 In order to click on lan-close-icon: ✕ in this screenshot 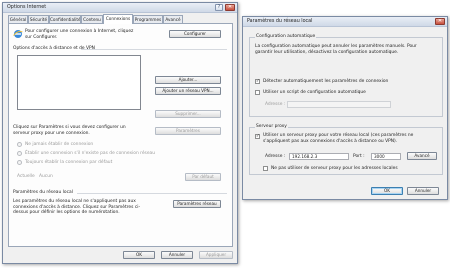, I will do `click(440, 21)`.